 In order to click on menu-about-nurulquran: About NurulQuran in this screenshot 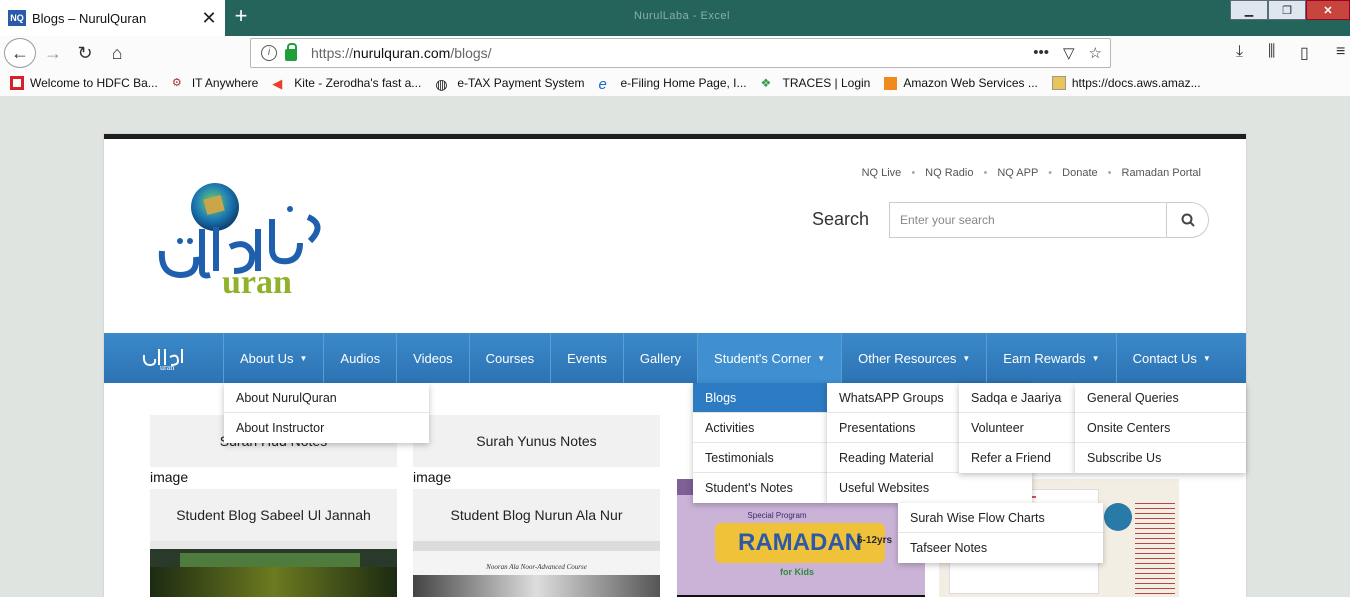, I will do `click(326, 398)`.